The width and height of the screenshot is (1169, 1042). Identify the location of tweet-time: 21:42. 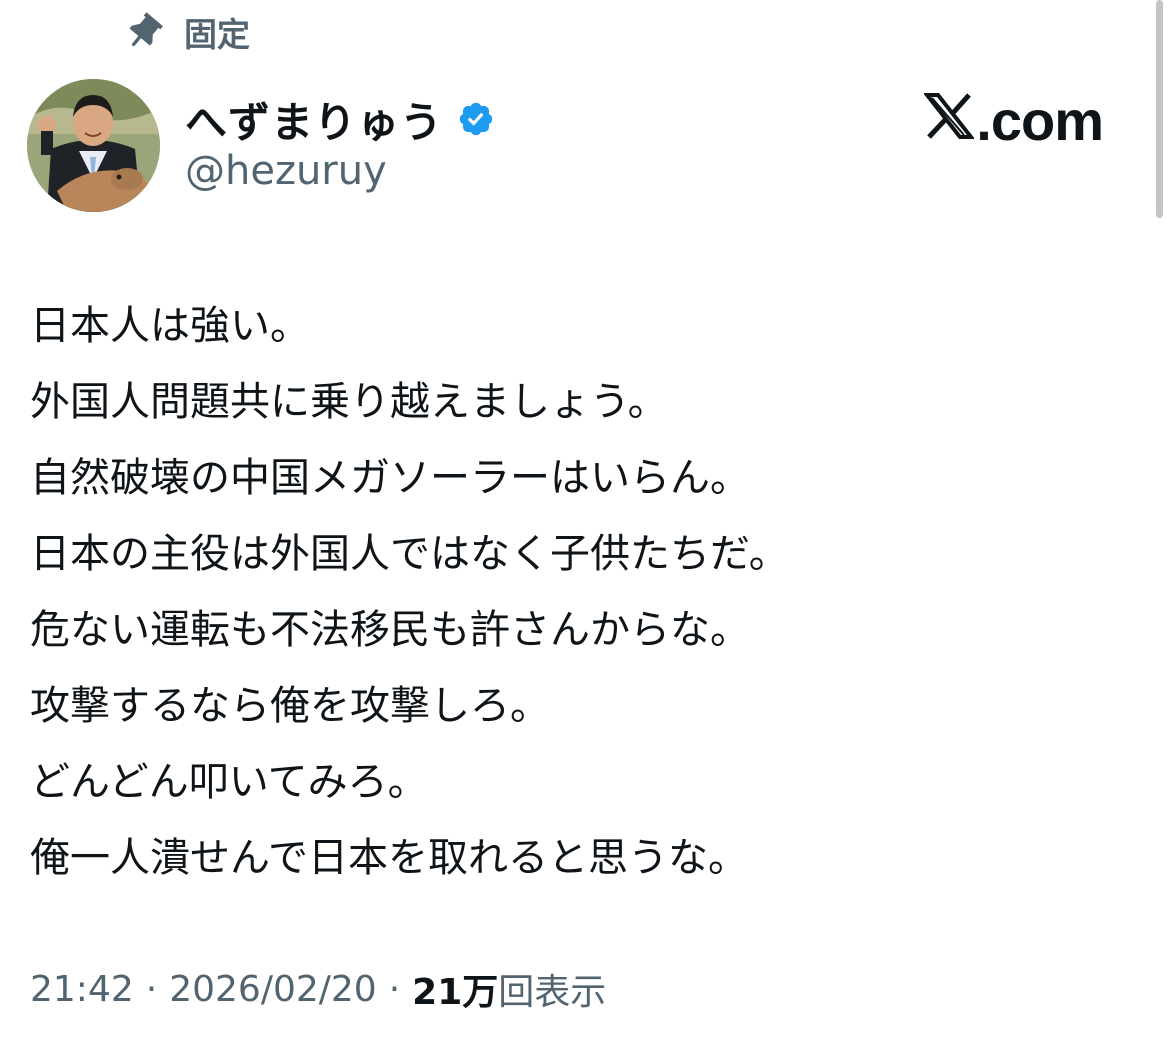
(82, 989).